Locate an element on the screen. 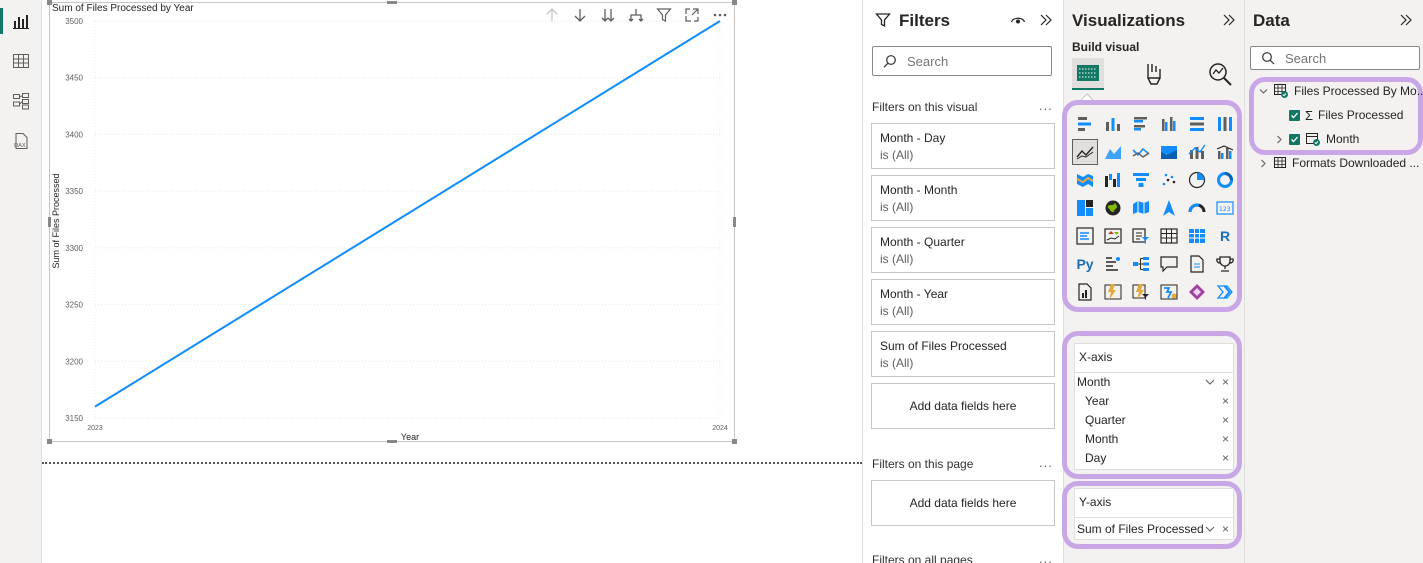 Image resolution: width=1423 pixels, height=563 pixels. power-apps-diamond-icon is located at coordinates (1197, 292).